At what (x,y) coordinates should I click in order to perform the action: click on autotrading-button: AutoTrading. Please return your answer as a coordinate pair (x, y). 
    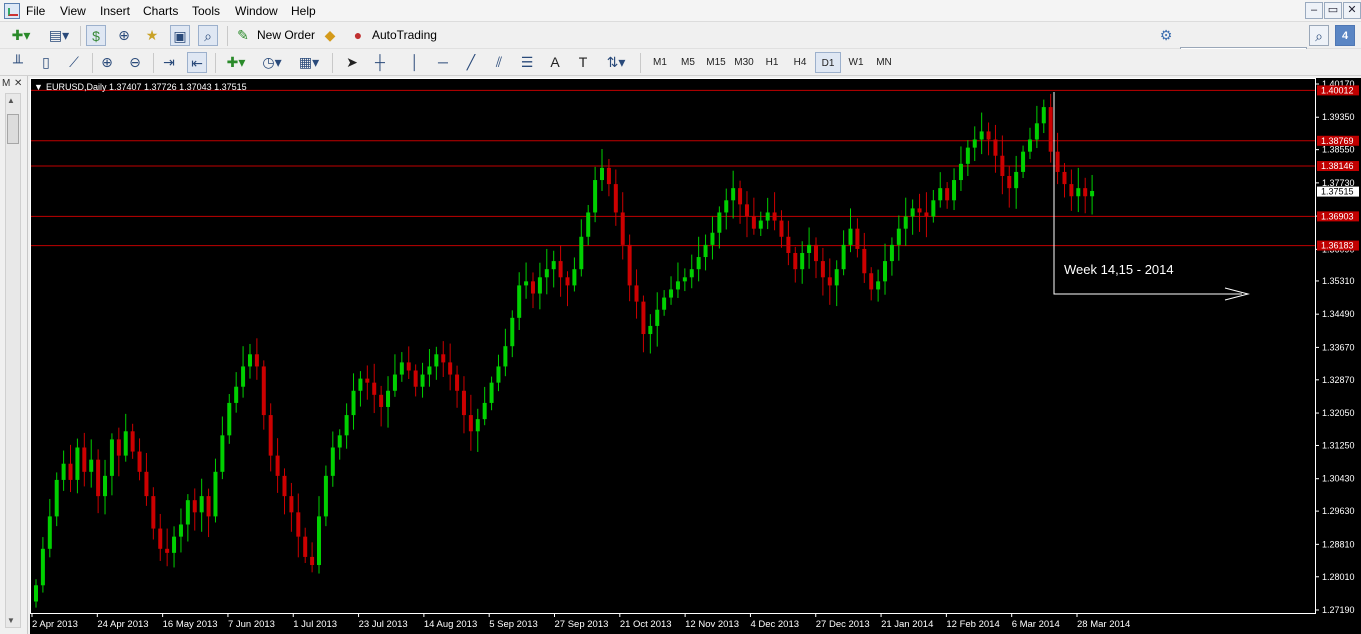
    Looking at the image, I should click on (404, 35).